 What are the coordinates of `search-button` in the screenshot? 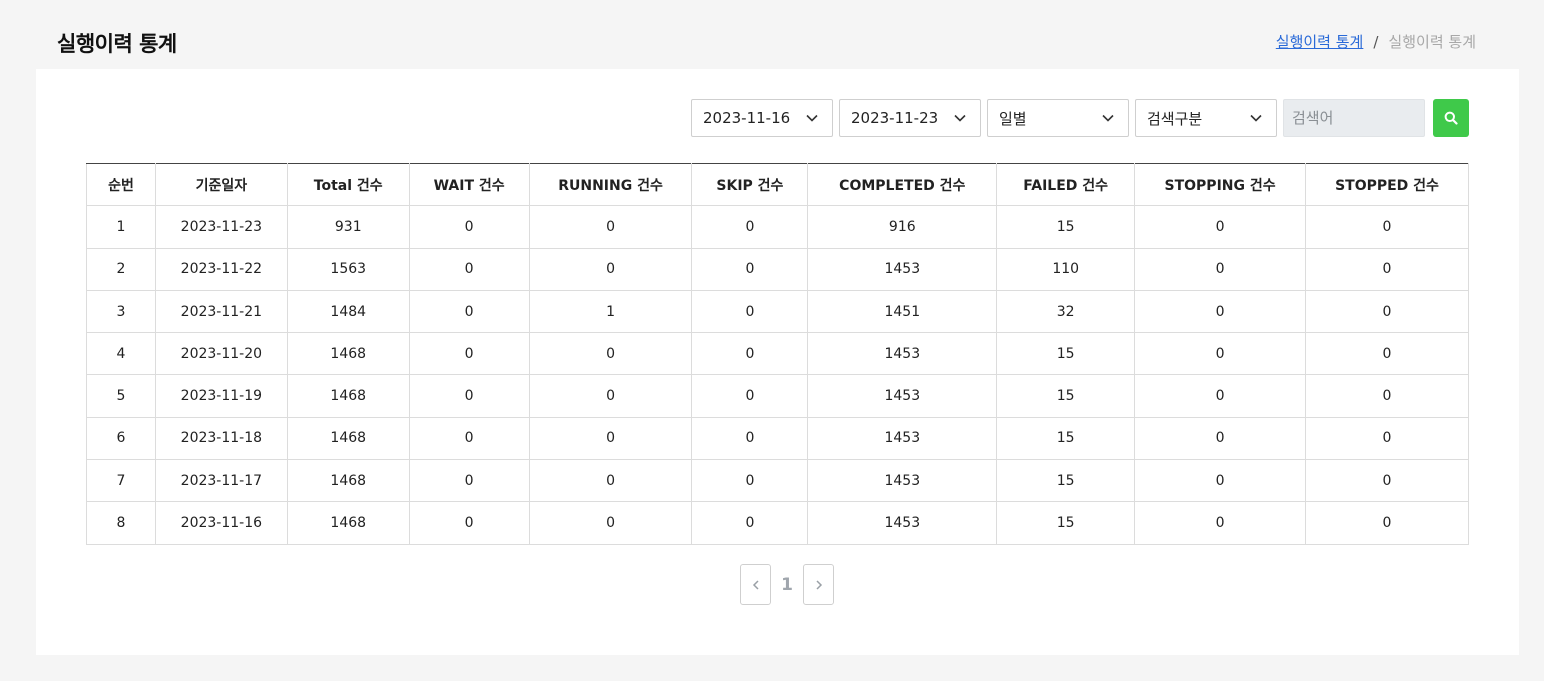 It's located at (1451, 118).